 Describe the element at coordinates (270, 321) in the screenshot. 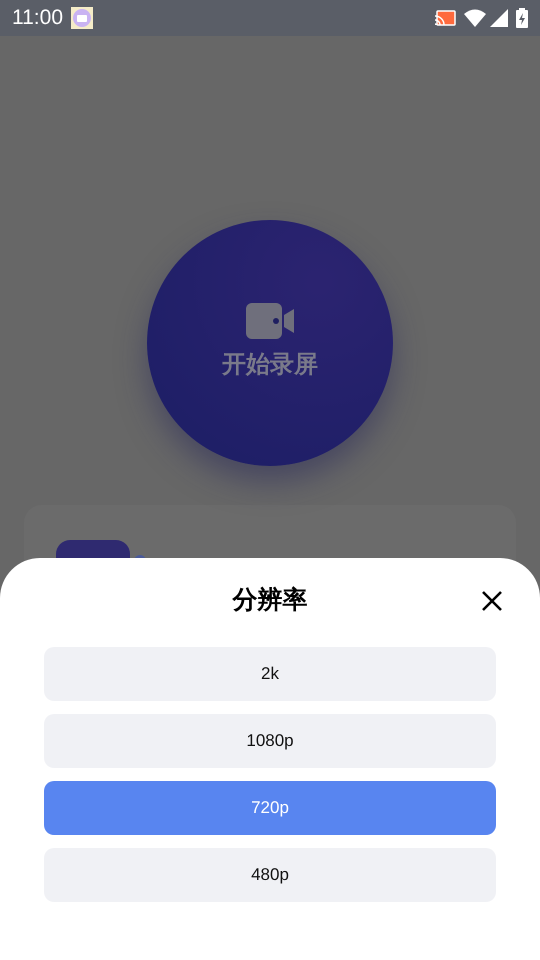

I see `video-camera-icon` at that location.